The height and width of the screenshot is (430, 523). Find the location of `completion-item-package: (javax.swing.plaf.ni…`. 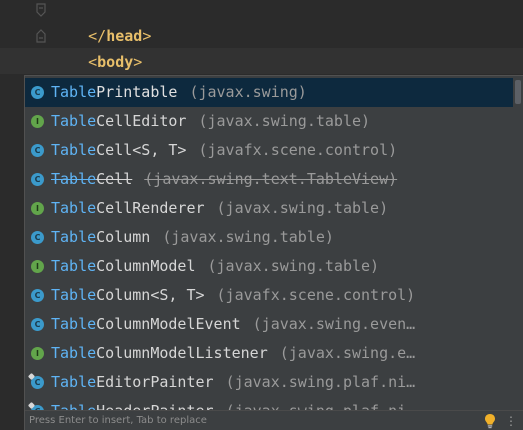

completion-item-package: (javax.swing.plaf.ni… is located at coordinates (320, 382).